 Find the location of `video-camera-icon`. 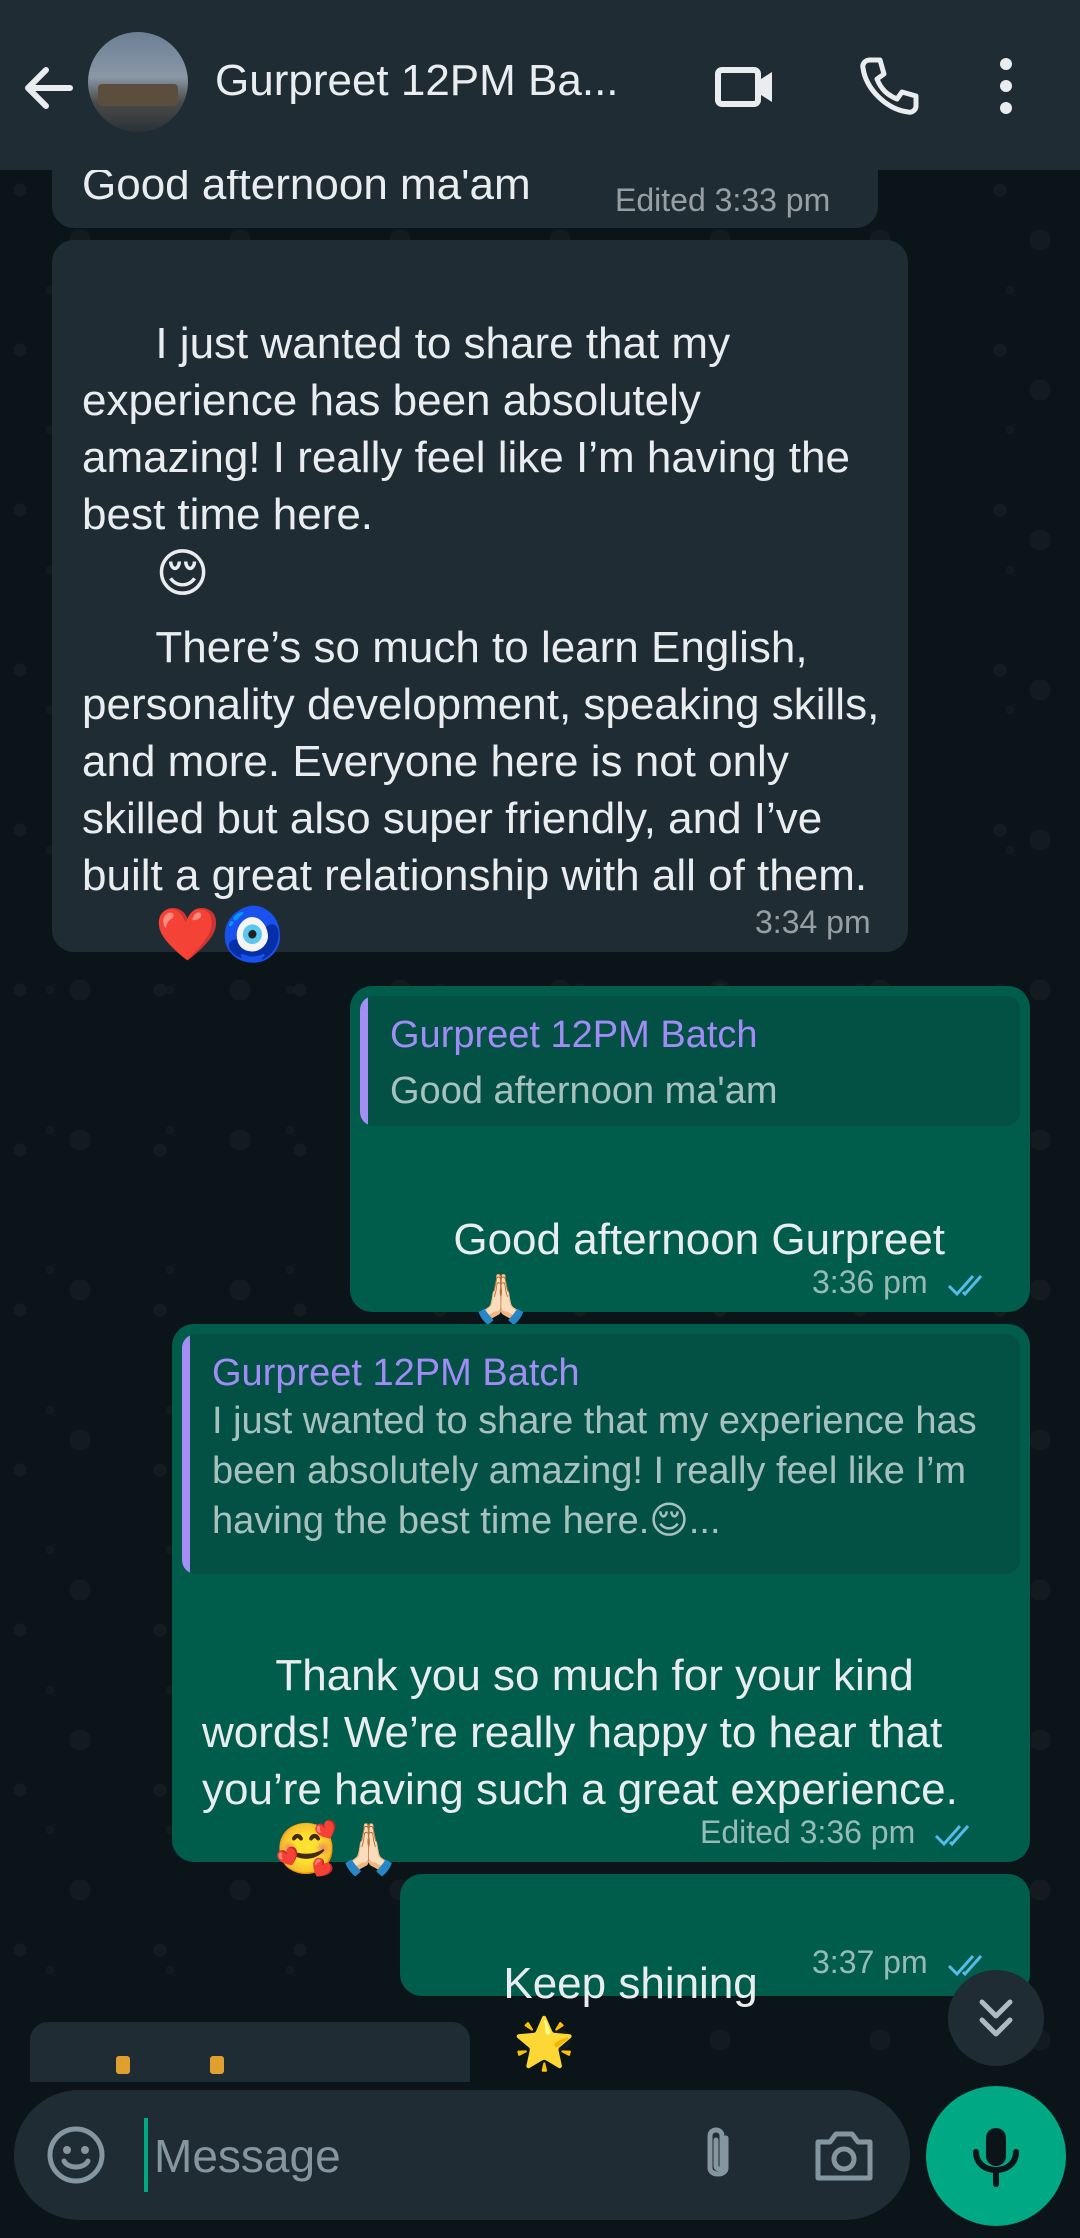

video-camera-icon is located at coordinates (743, 87).